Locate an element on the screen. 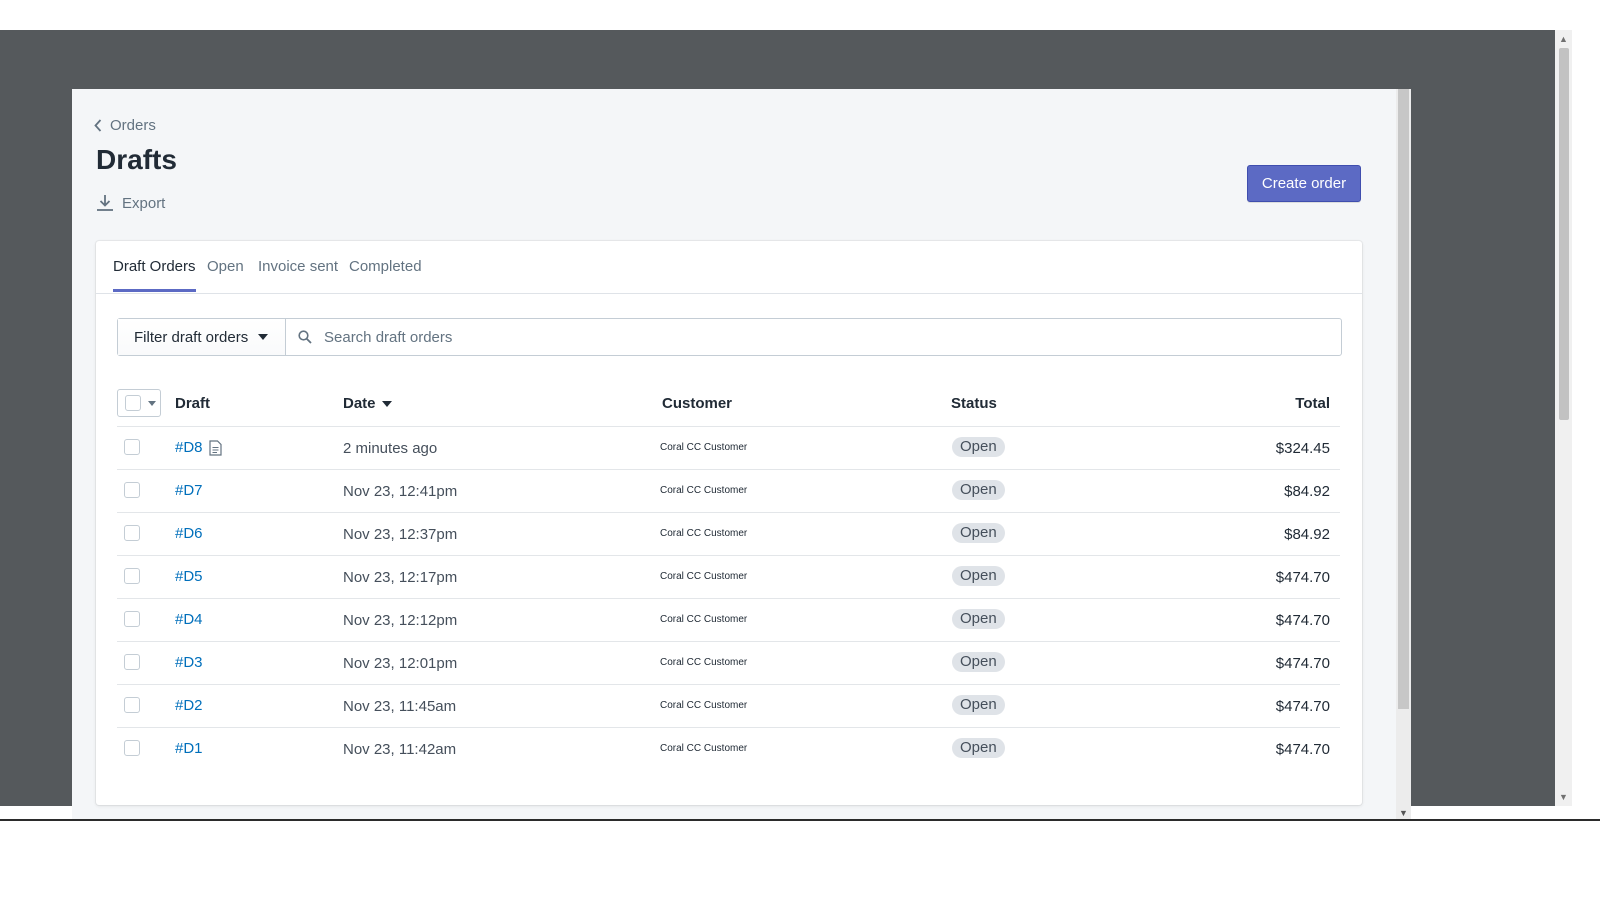 This screenshot has width=1600, height=900. draft-link: #D7 is located at coordinates (189, 490).